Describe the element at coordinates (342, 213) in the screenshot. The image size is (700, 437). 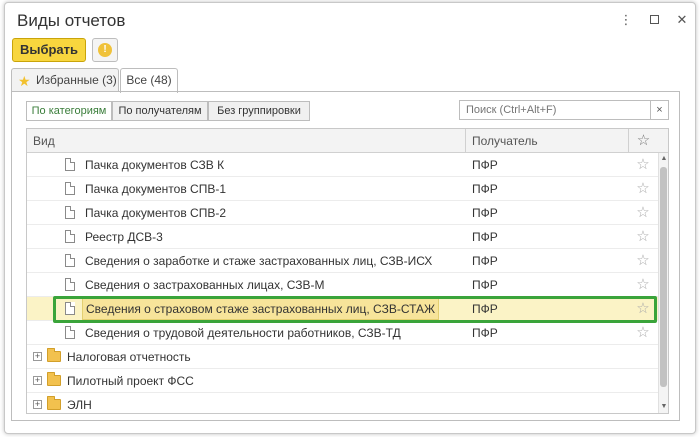
I see `table-row: Пачка документов СПВ-2 ПФР ☆` at that location.